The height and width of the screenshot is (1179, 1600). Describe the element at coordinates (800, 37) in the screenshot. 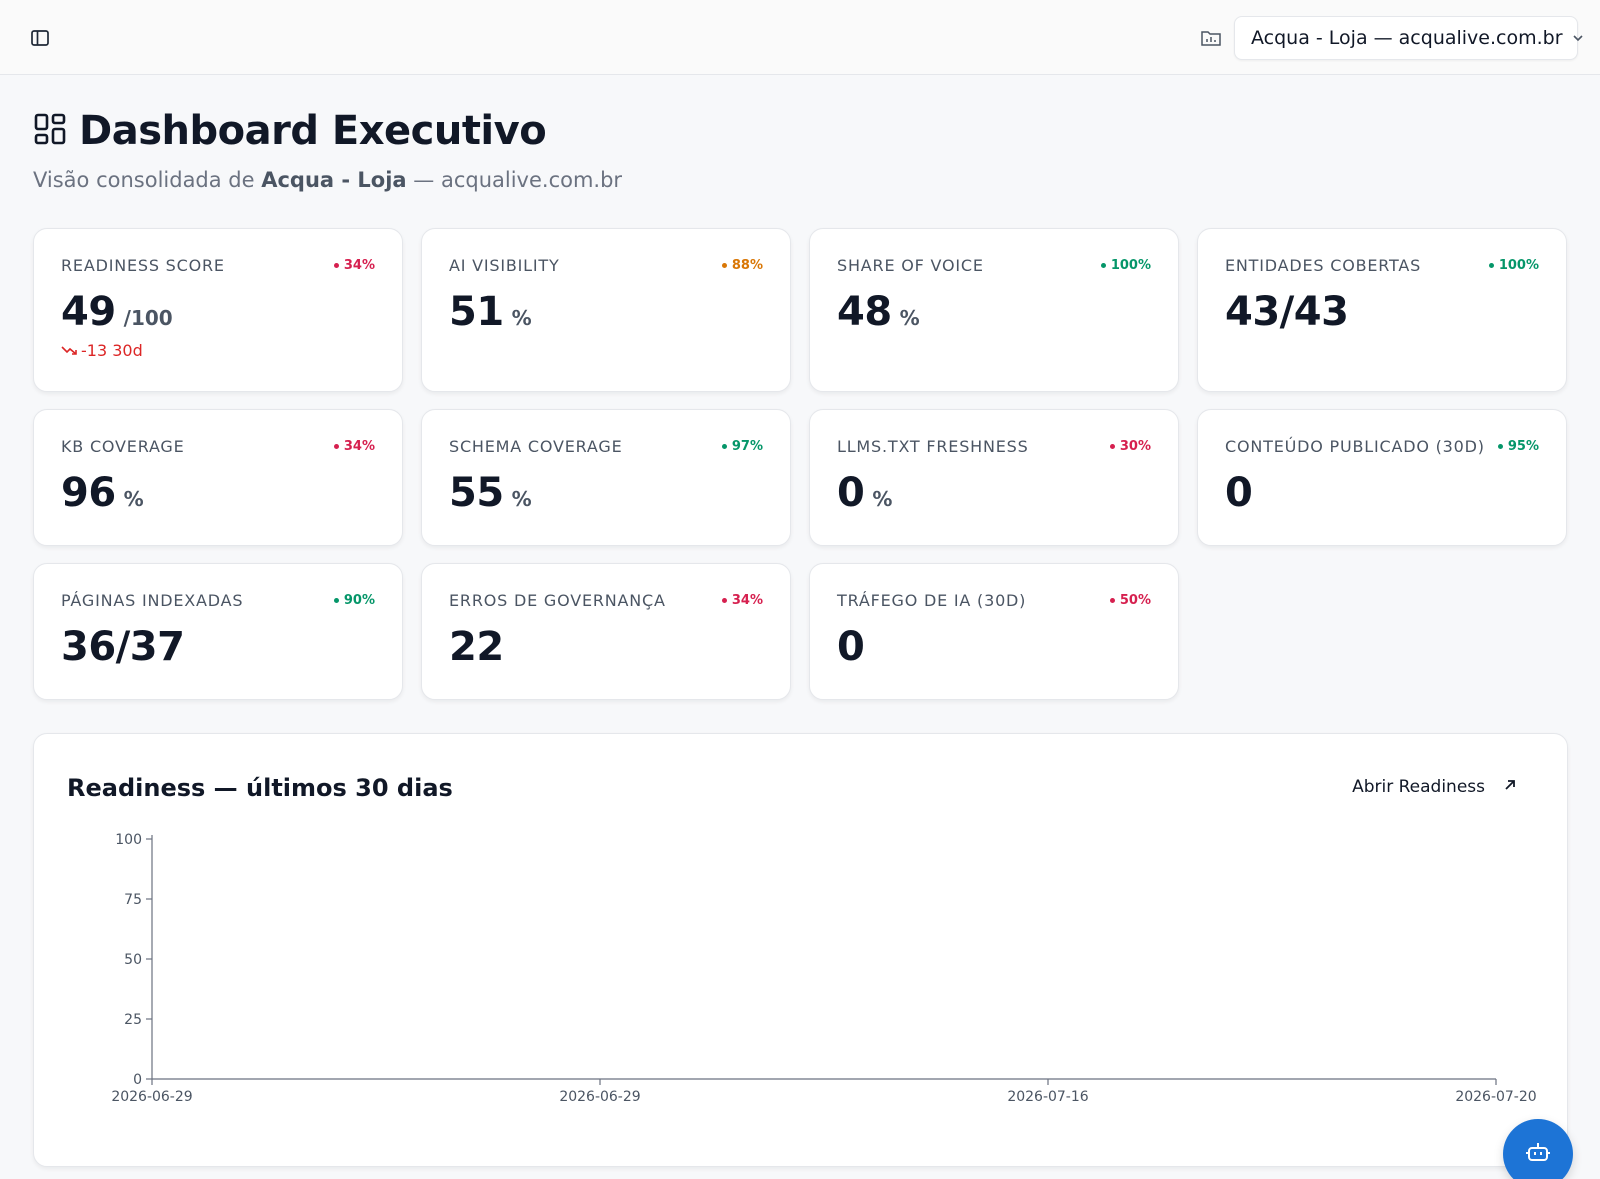

I see `top-bar: Acqua - Loja — acqualive.com.br` at that location.